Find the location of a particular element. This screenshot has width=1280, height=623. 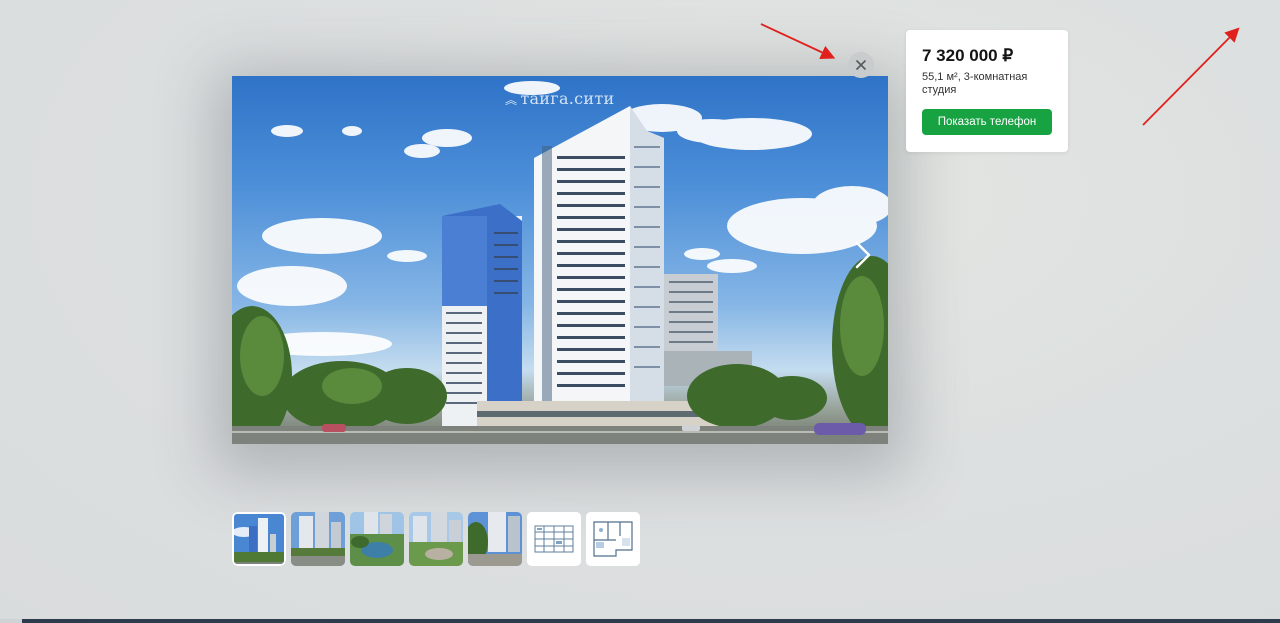

apartment-description: 55,1 м², 3-комнатная студия is located at coordinates (975, 83).